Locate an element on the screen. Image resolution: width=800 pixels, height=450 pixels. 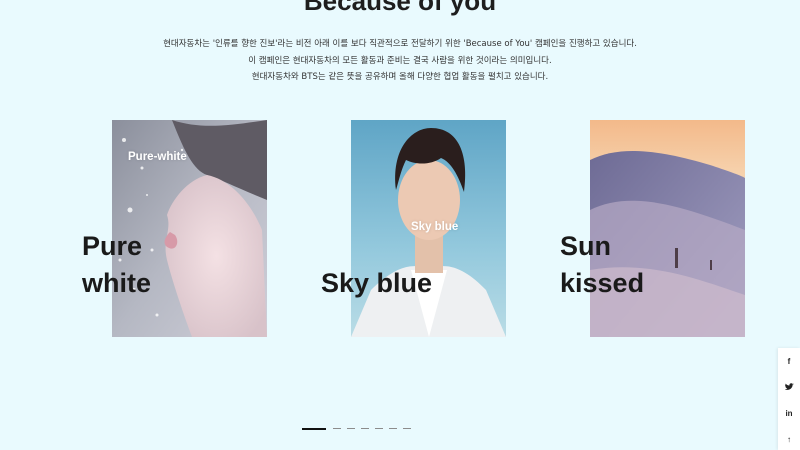
facebook-share-button: f is located at coordinates (789, 361).